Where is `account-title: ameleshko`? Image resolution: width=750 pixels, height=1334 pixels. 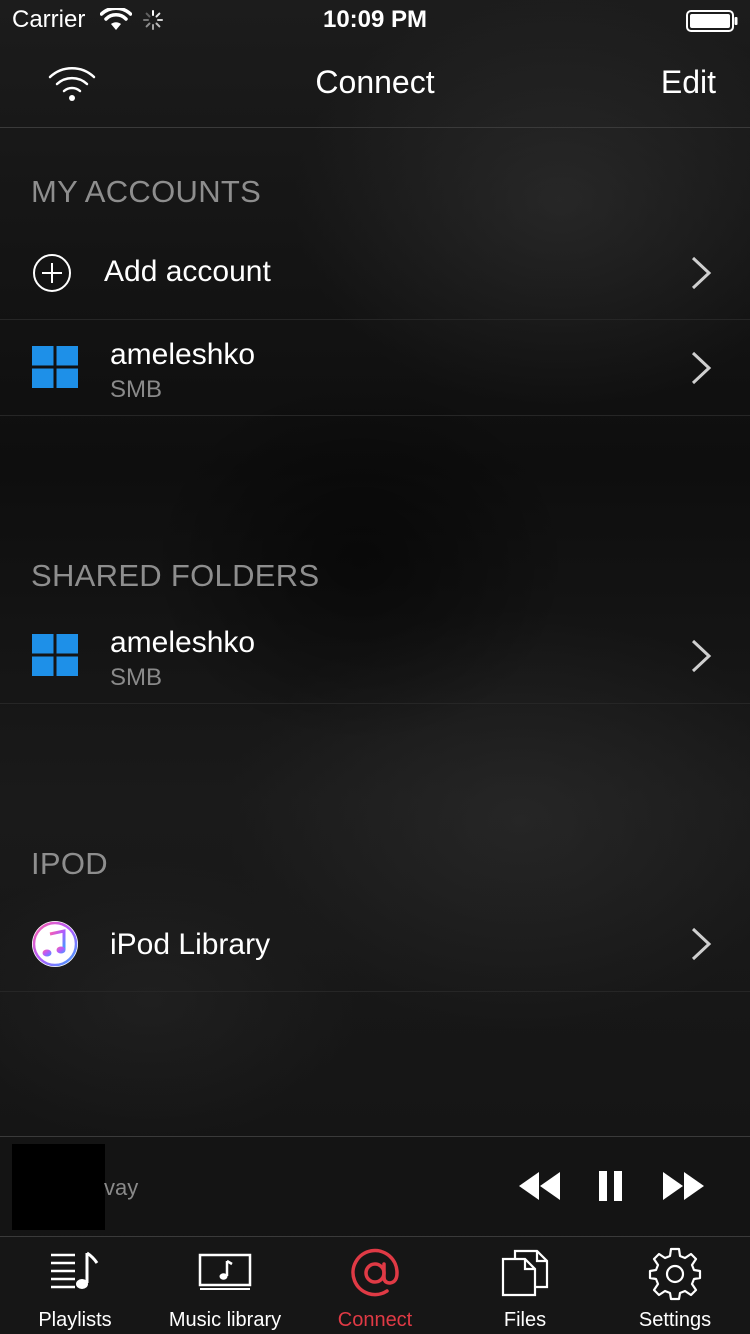 account-title: ameleshko is located at coordinates (183, 354).